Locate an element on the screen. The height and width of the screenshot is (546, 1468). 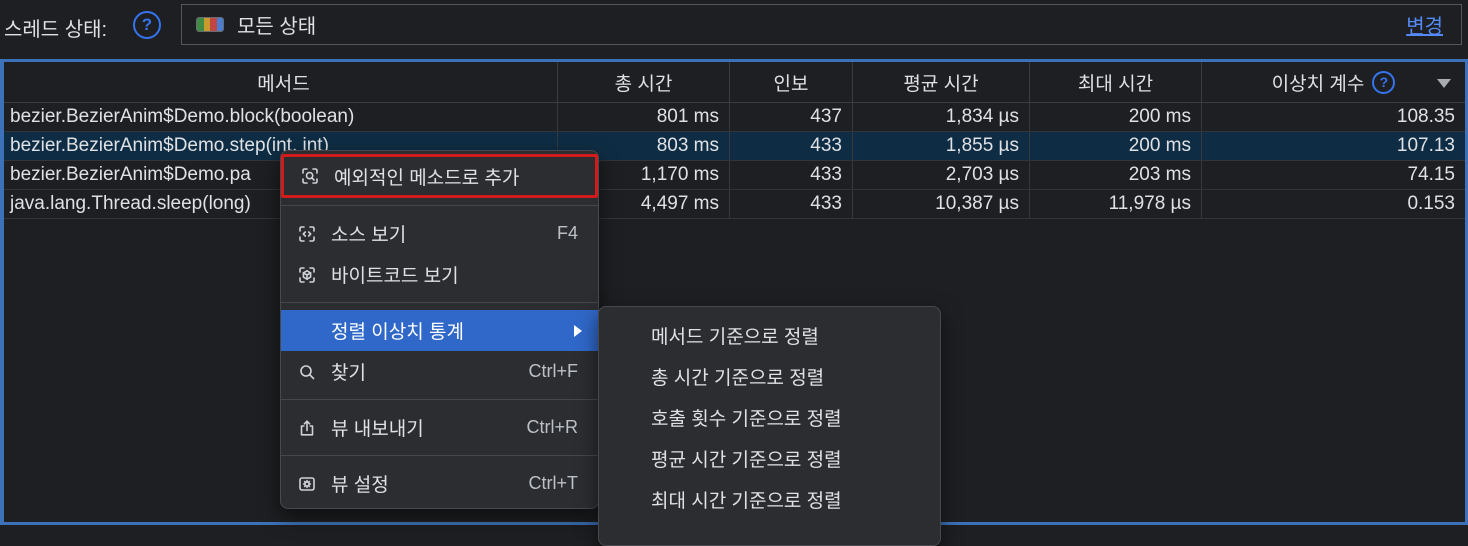
menu-item-label: 바이트코드 보기 is located at coordinates (395, 276).